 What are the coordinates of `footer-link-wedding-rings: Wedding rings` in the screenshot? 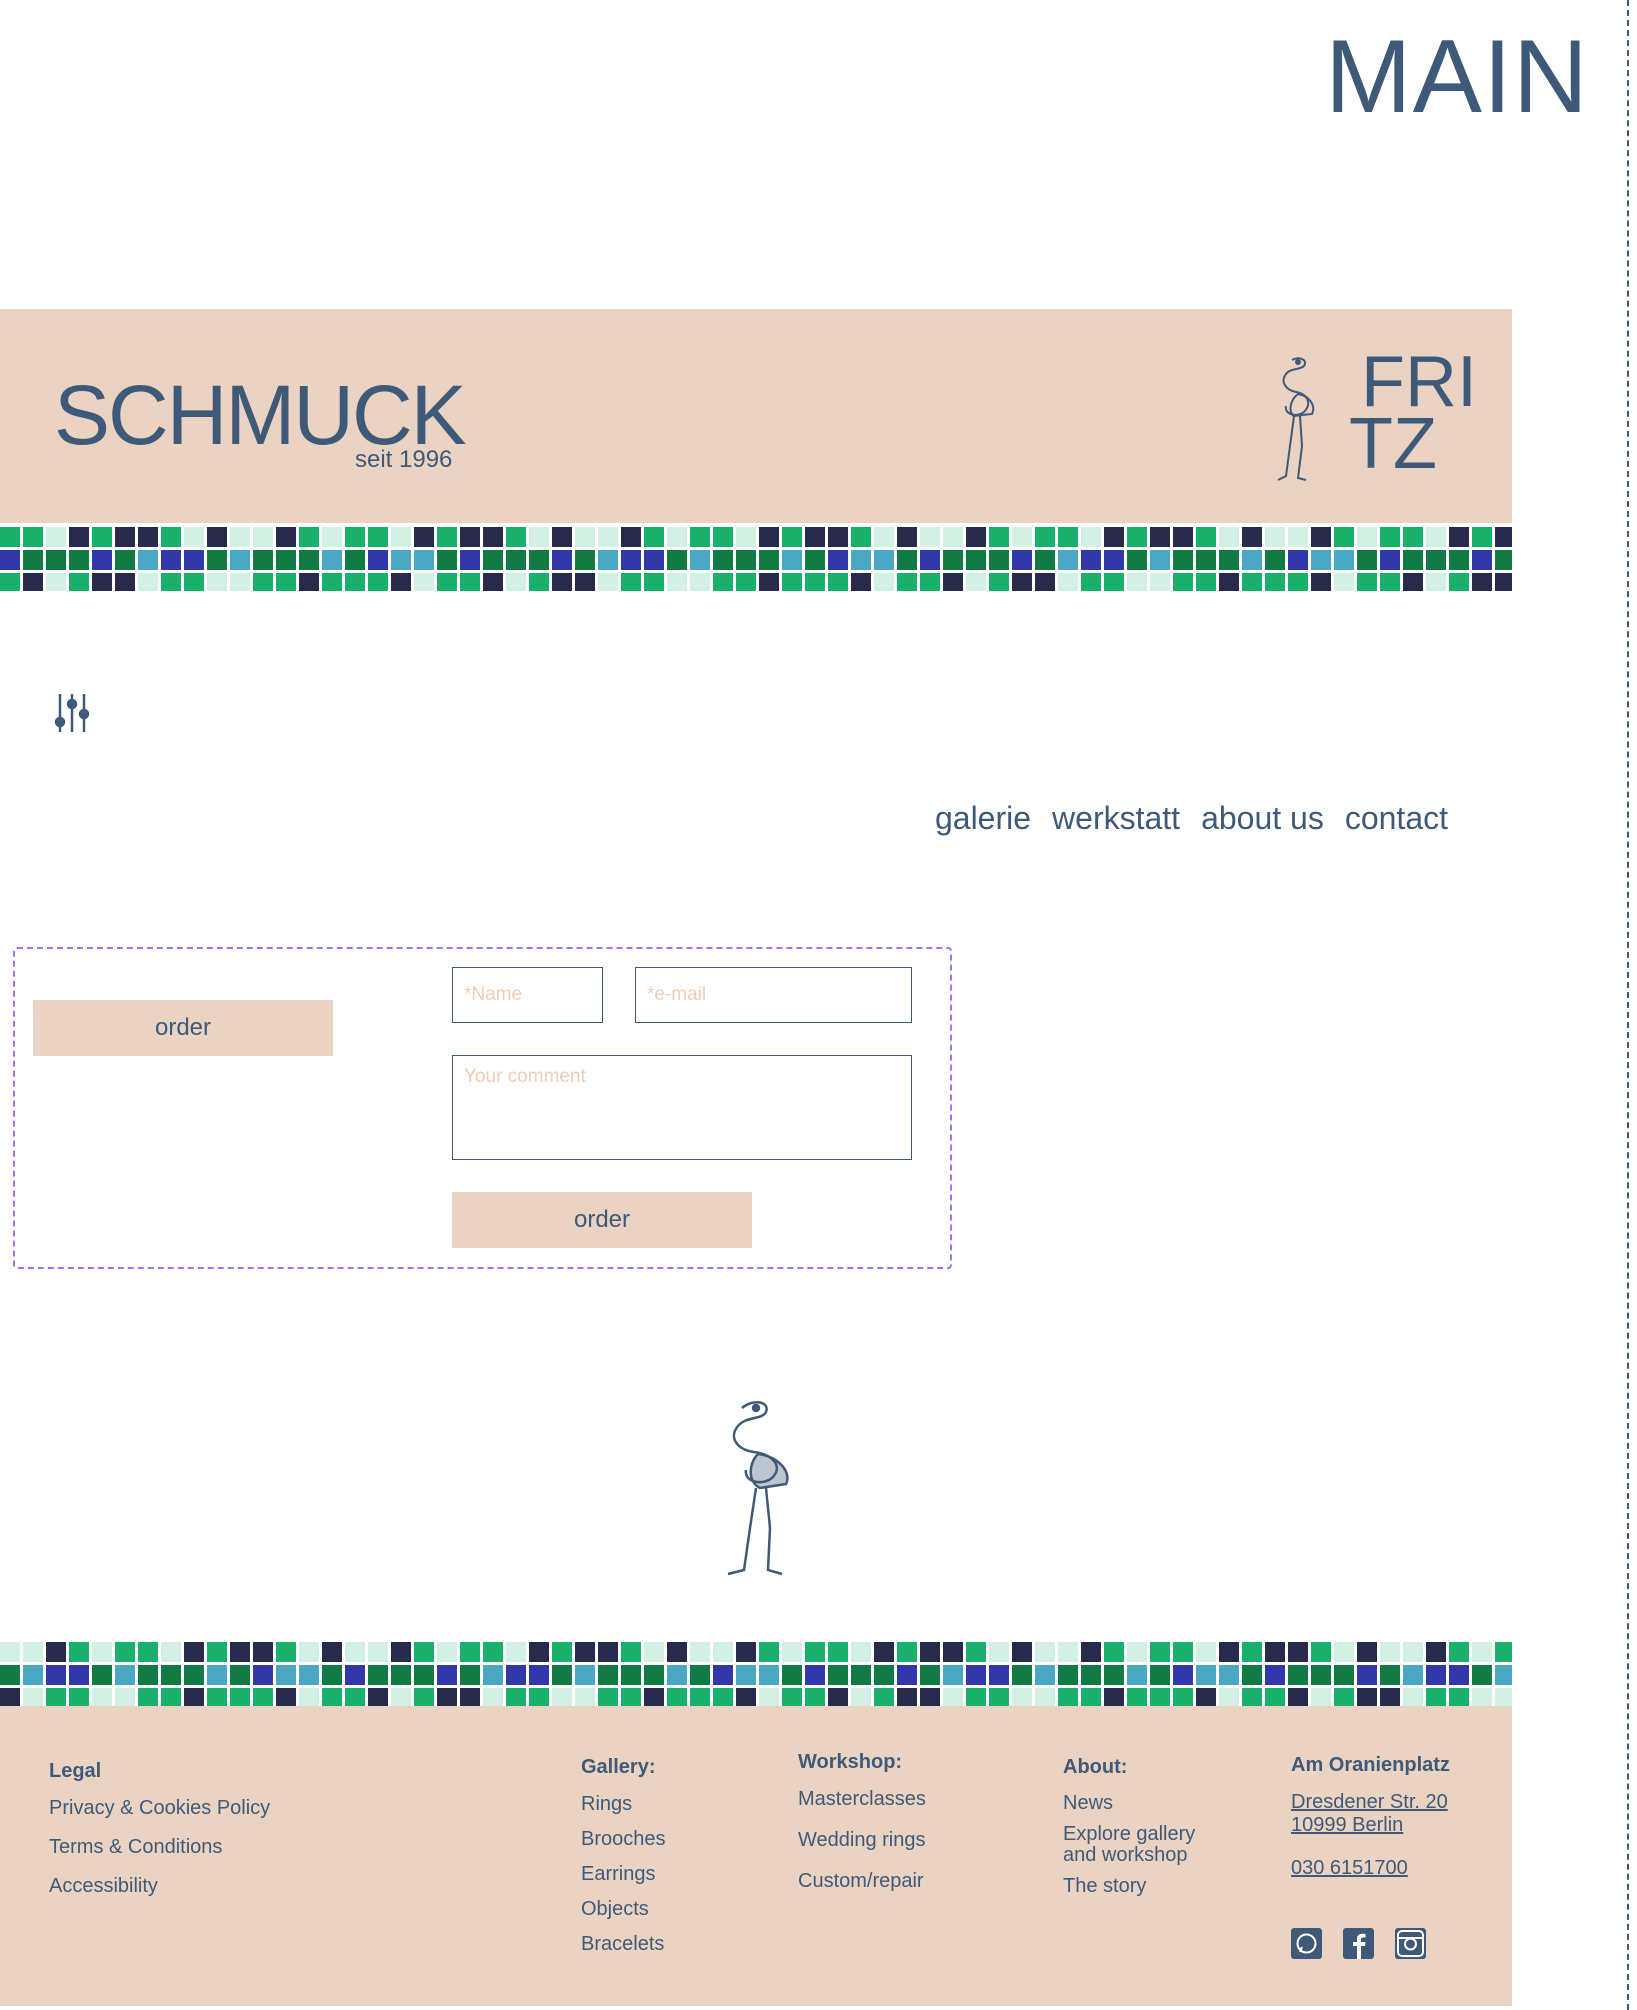 It's located at (862, 1840).